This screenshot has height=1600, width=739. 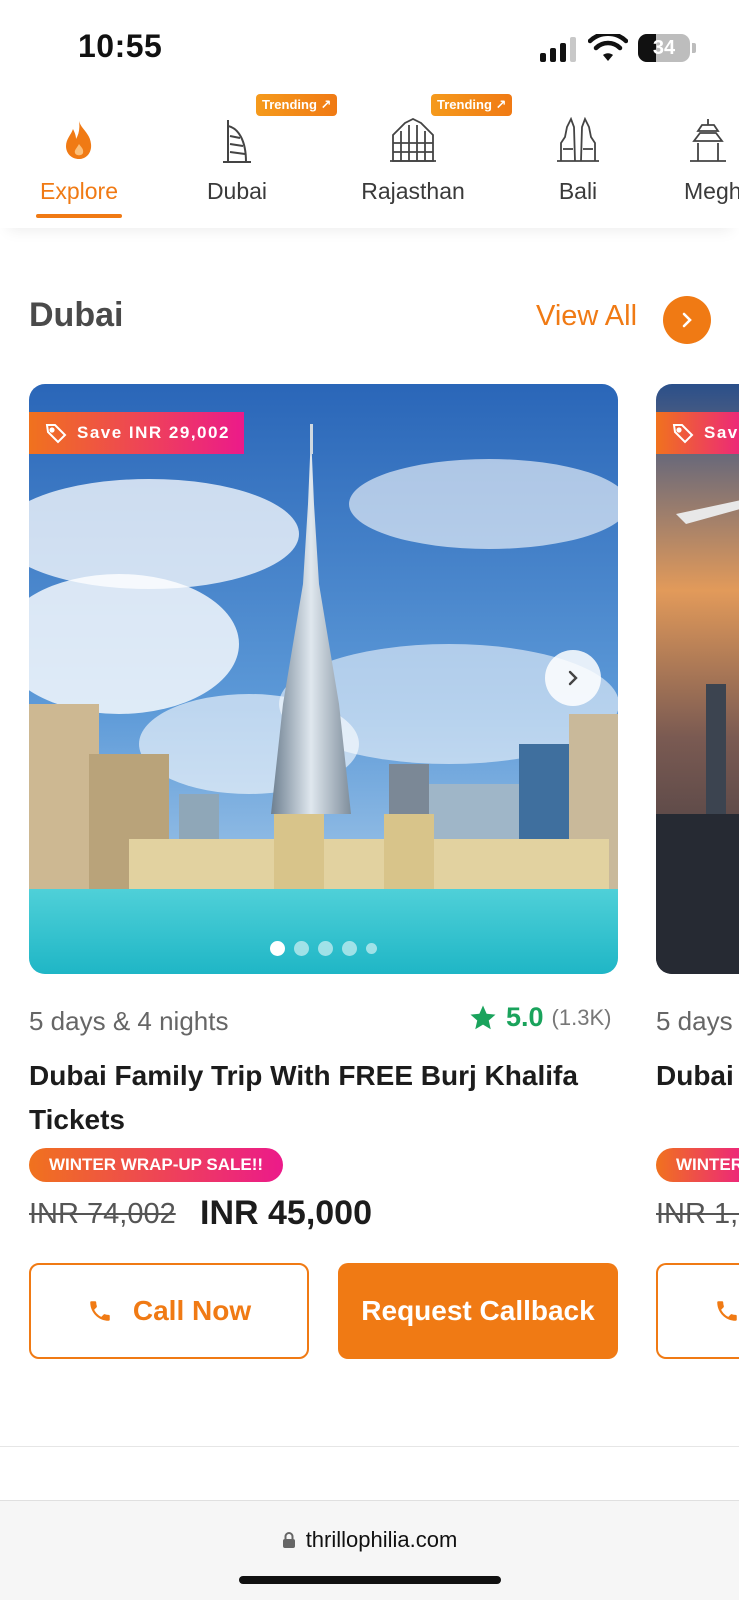 I want to click on rating: 5.0 (1.3K), so click(x=539, y=1017).